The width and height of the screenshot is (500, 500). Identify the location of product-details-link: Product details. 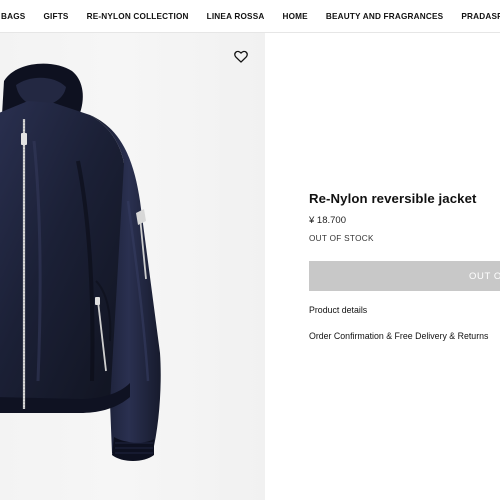
(338, 310).